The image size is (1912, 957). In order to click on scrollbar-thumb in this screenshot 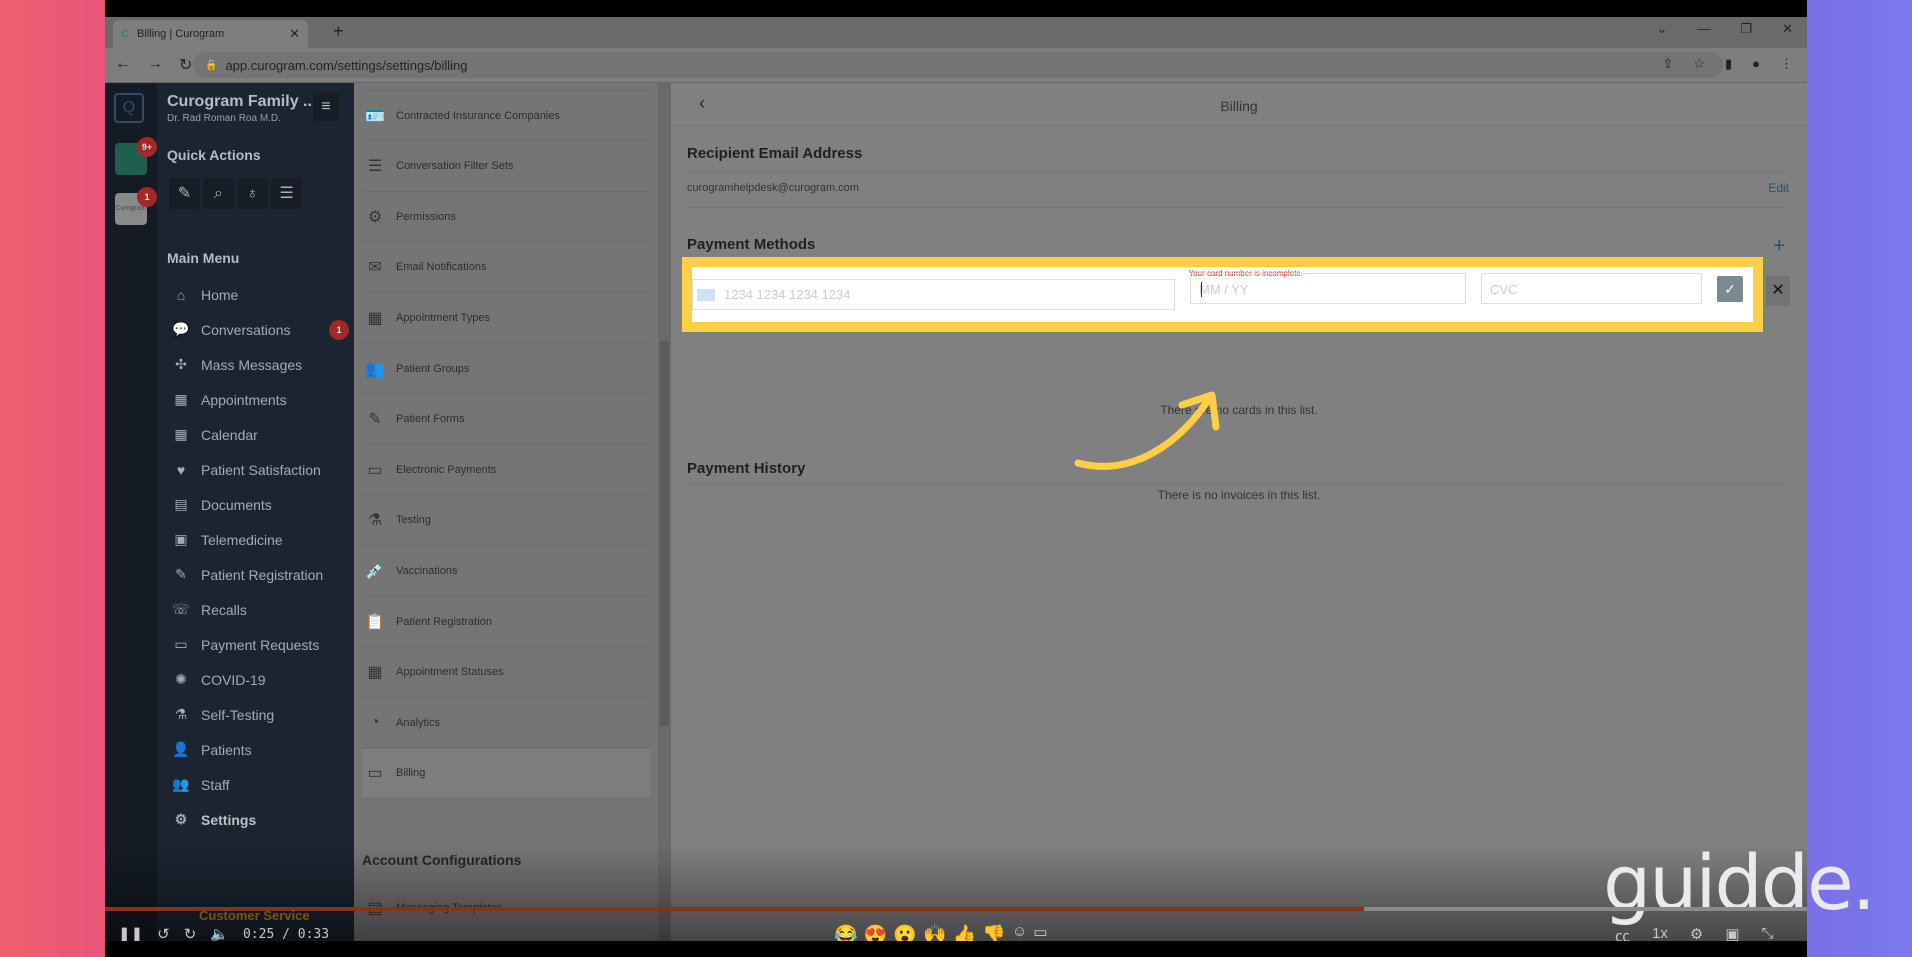, I will do `click(664, 533)`.